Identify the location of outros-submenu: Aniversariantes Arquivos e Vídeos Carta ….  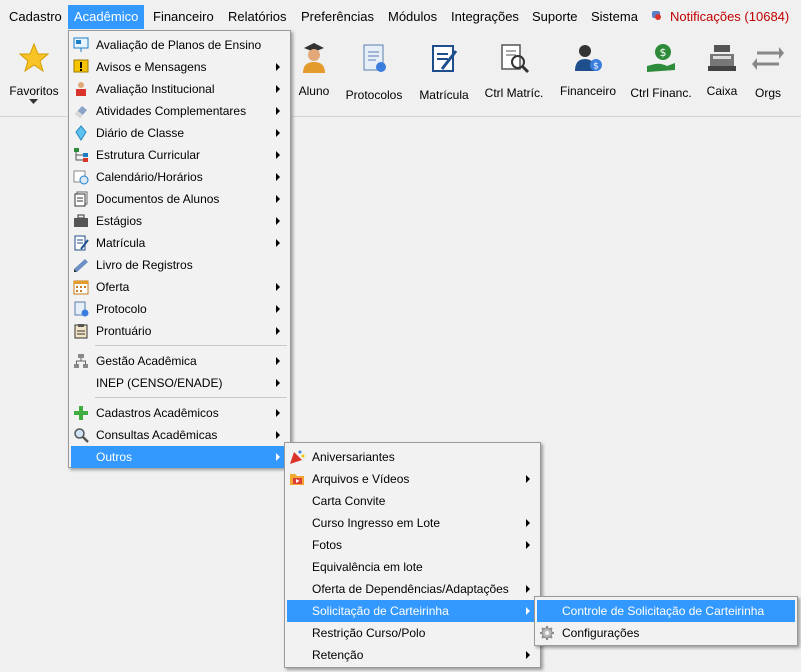
(412, 555).